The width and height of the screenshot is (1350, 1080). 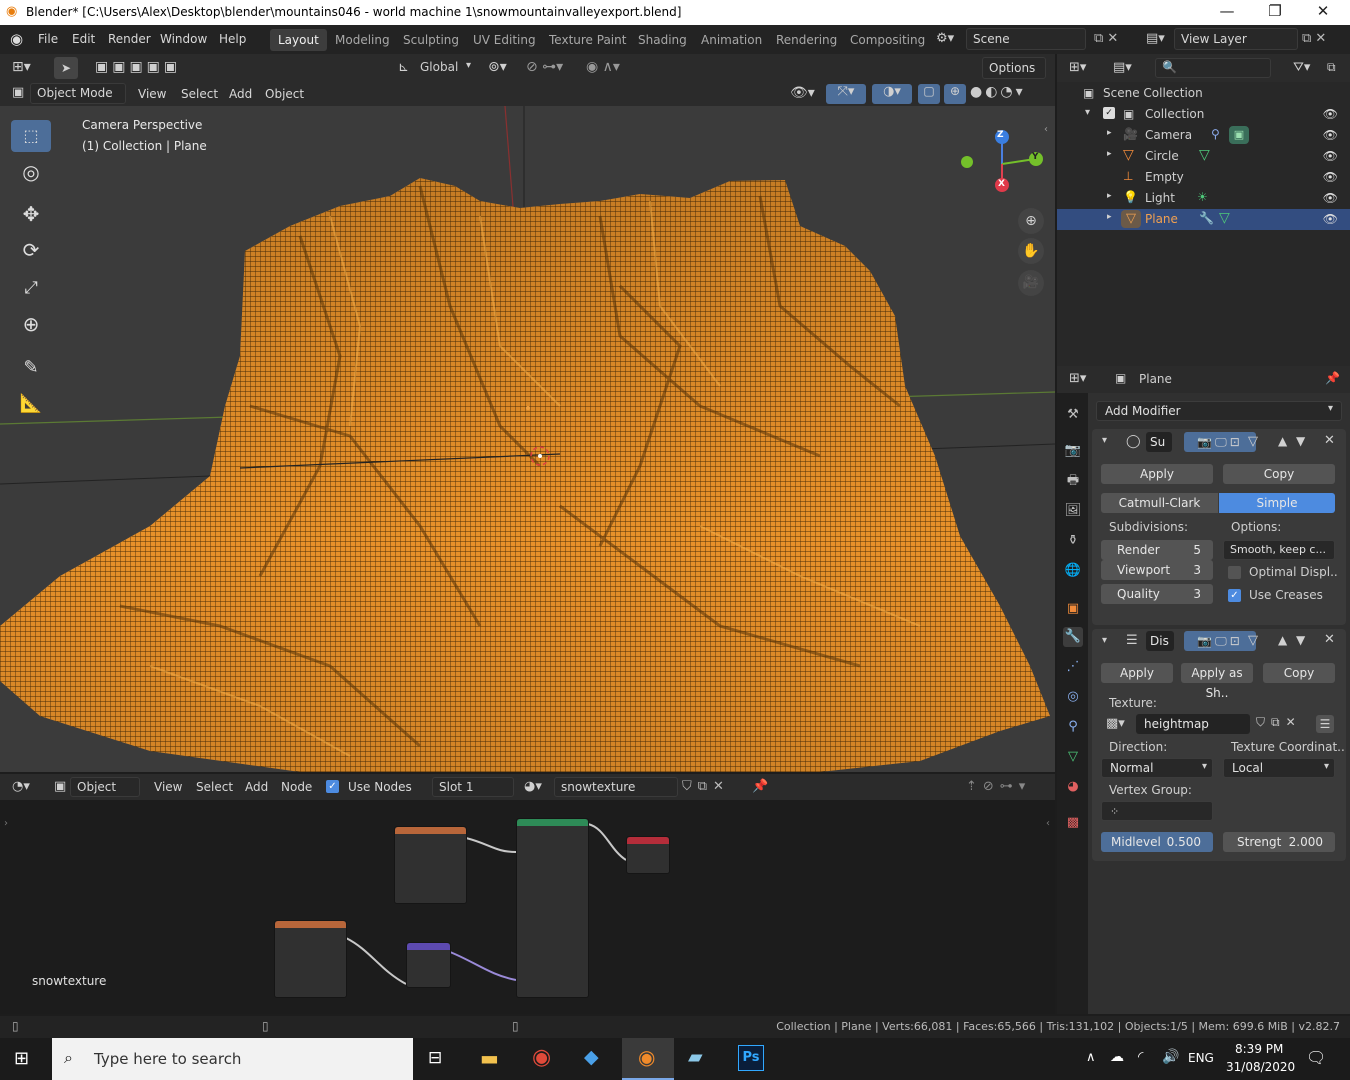 I want to click on catmull-clark-button: Catmull-Clark, so click(x=1159, y=503).